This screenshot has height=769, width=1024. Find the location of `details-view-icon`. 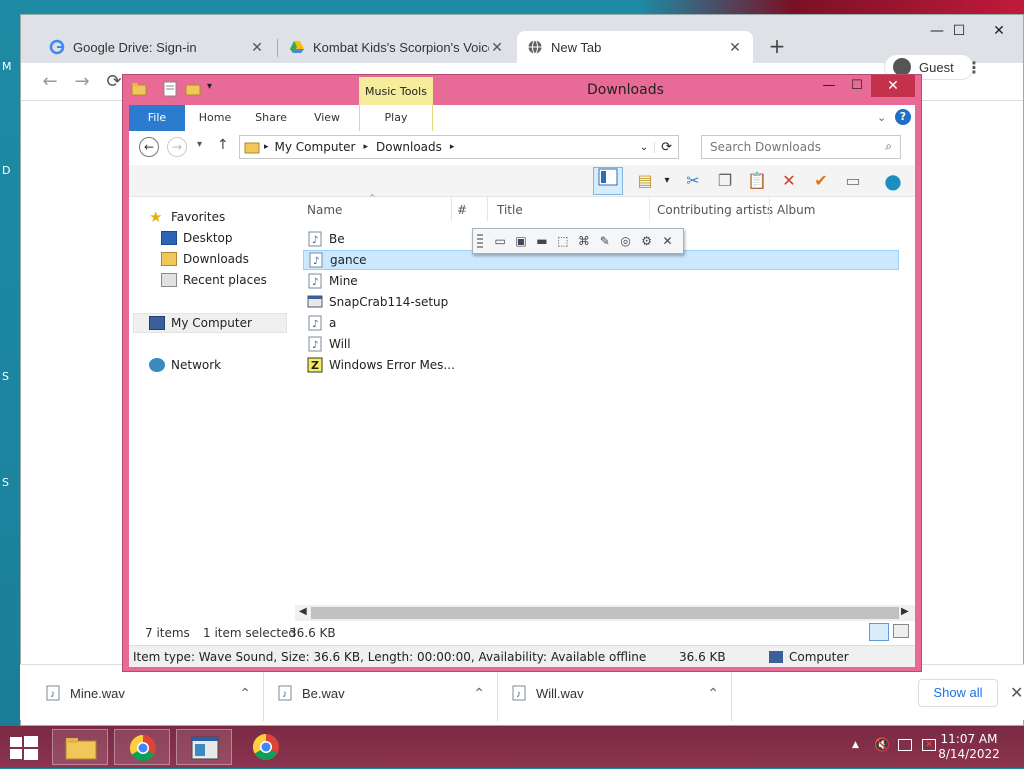

details-view-icon is located at coordinates (879, 632).